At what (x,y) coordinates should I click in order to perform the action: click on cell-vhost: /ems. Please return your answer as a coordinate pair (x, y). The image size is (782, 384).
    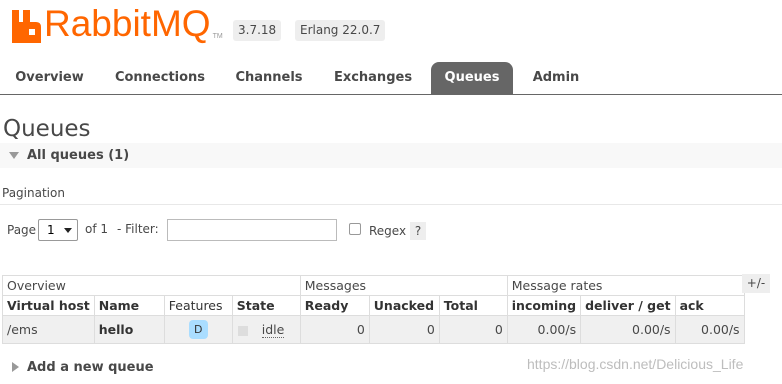
    Looking at the image, I should click on (48, 329).